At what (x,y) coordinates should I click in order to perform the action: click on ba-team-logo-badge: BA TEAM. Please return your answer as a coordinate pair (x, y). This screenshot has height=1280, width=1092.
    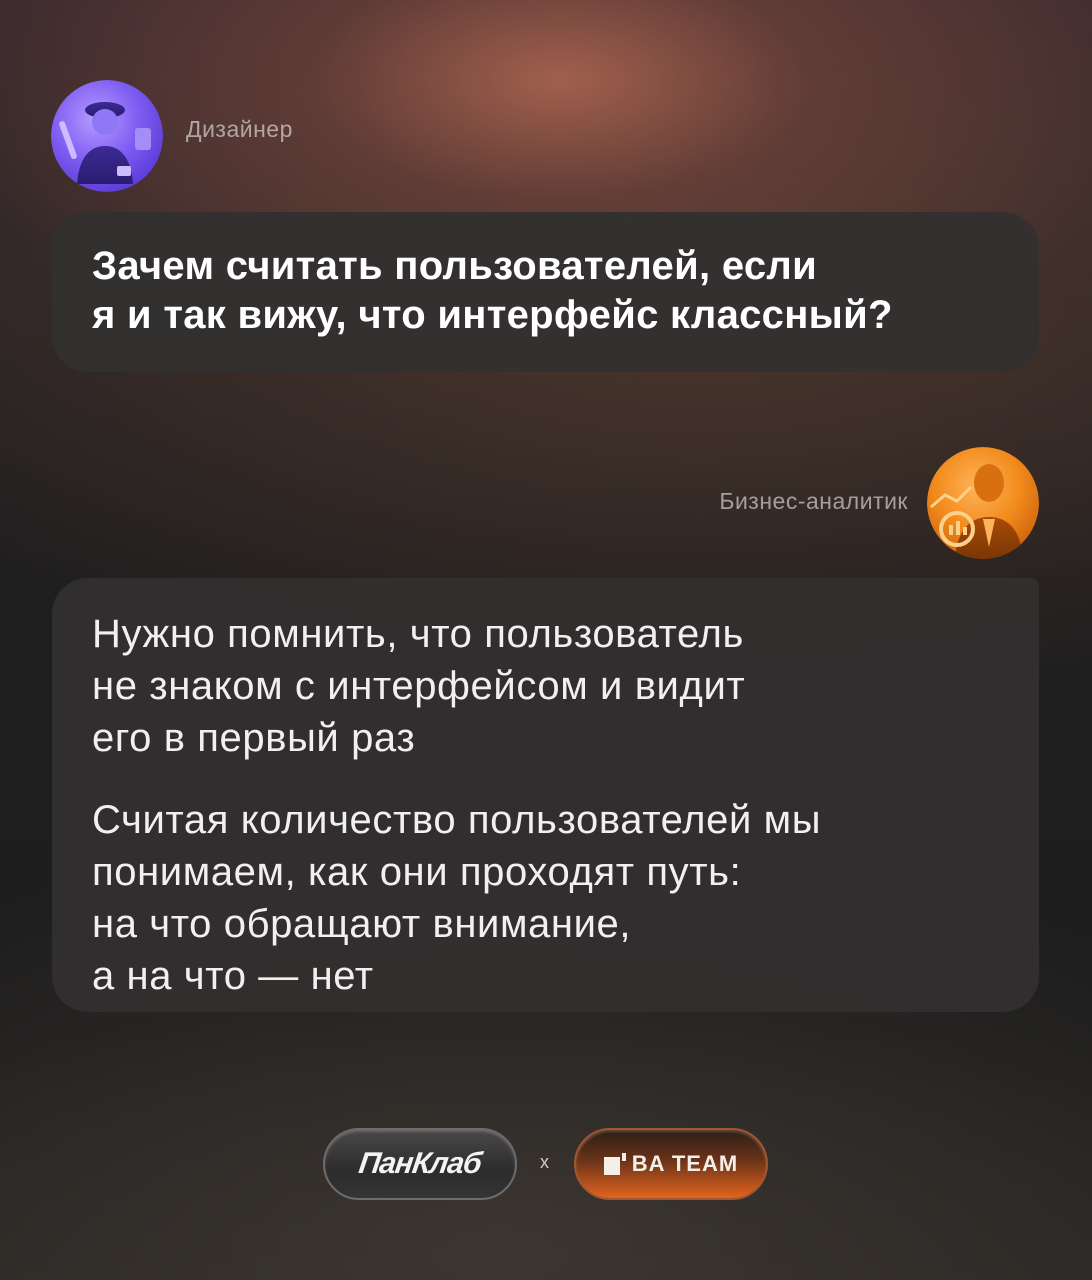
    Looking at the image, I should click on (671, 1164).